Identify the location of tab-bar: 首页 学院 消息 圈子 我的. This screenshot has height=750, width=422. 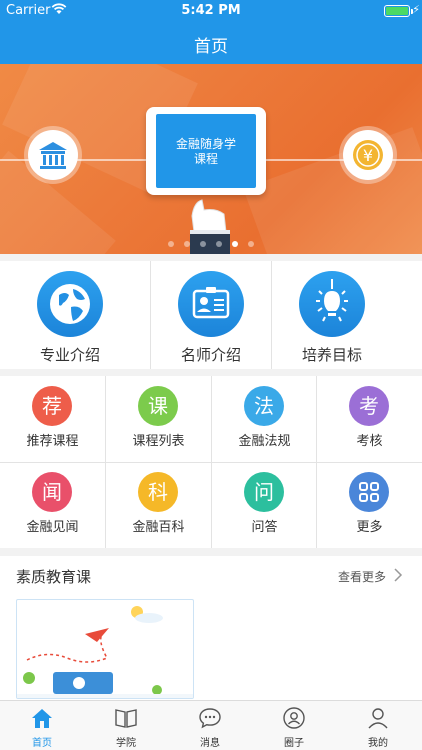
(211, 725).